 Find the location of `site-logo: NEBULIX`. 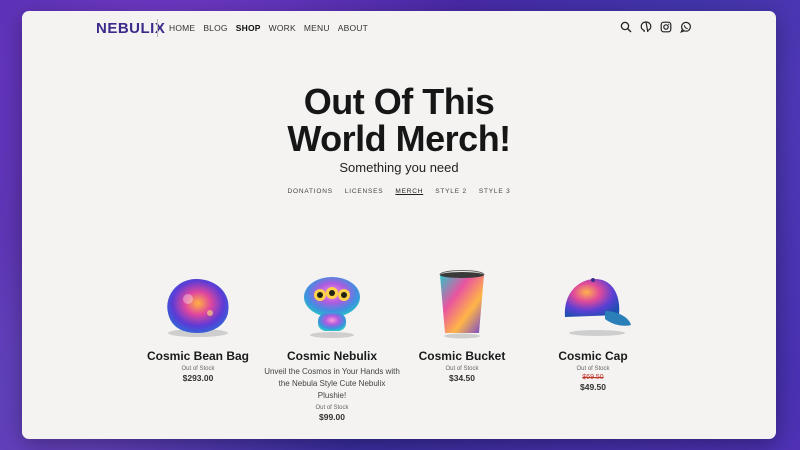

site-logo: NEBULIX is located at coordinates (130, 28).